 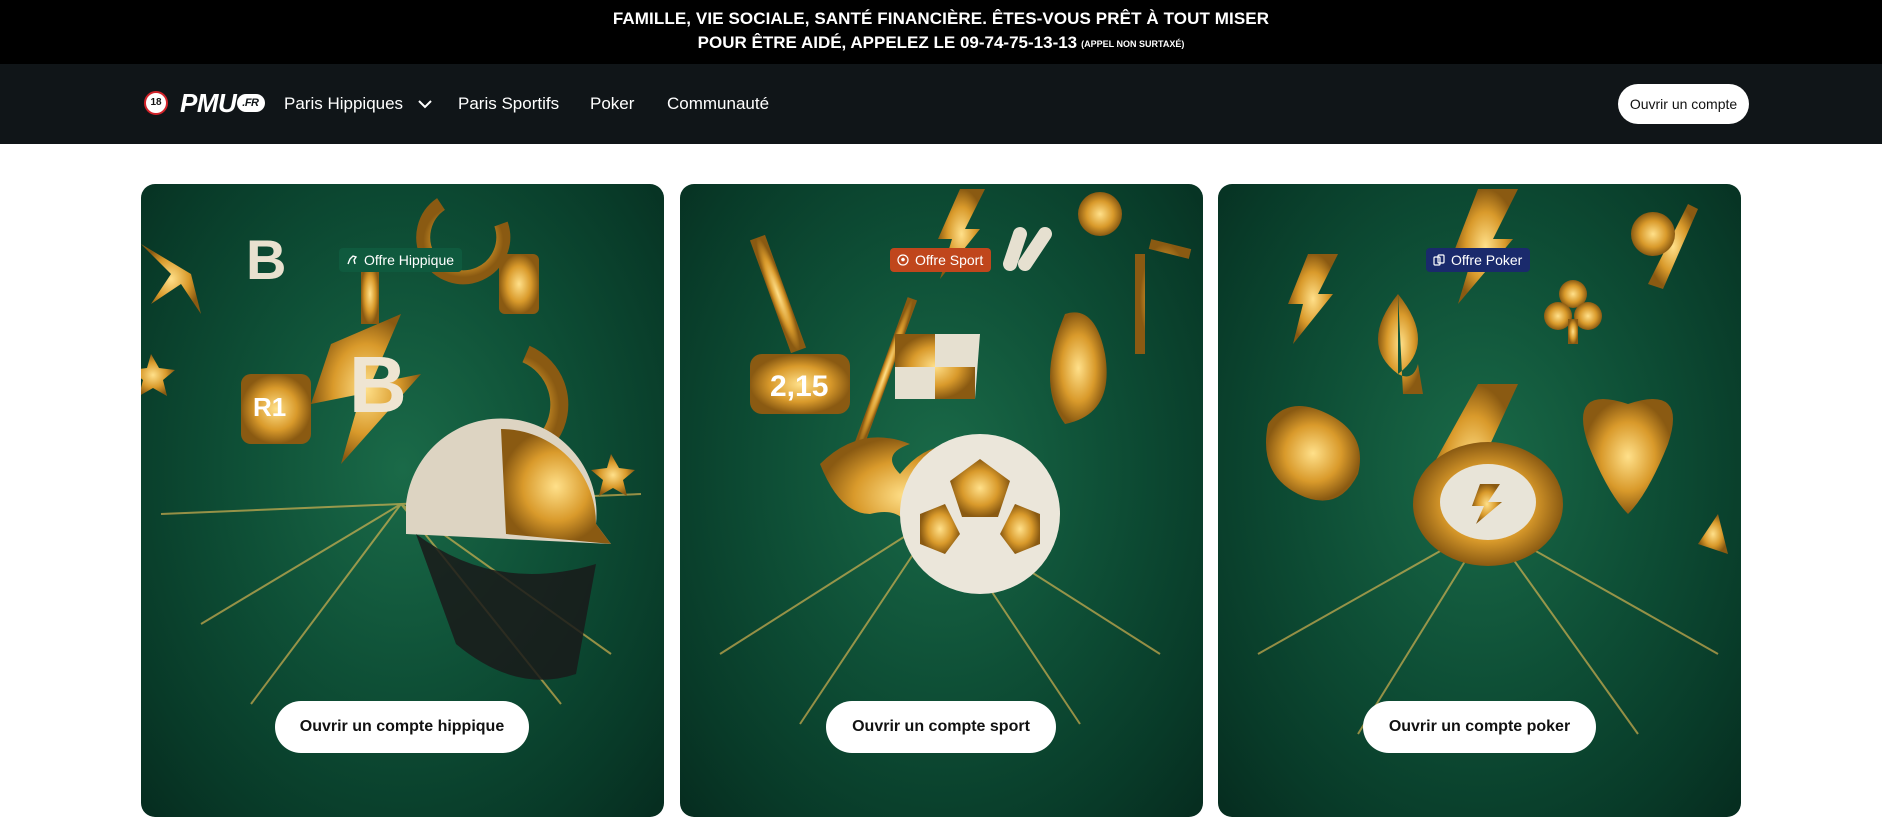 What do you see at coordinates (903, 260) in the screenshot?
I see `football-icon` at bounding box center [903, 260].